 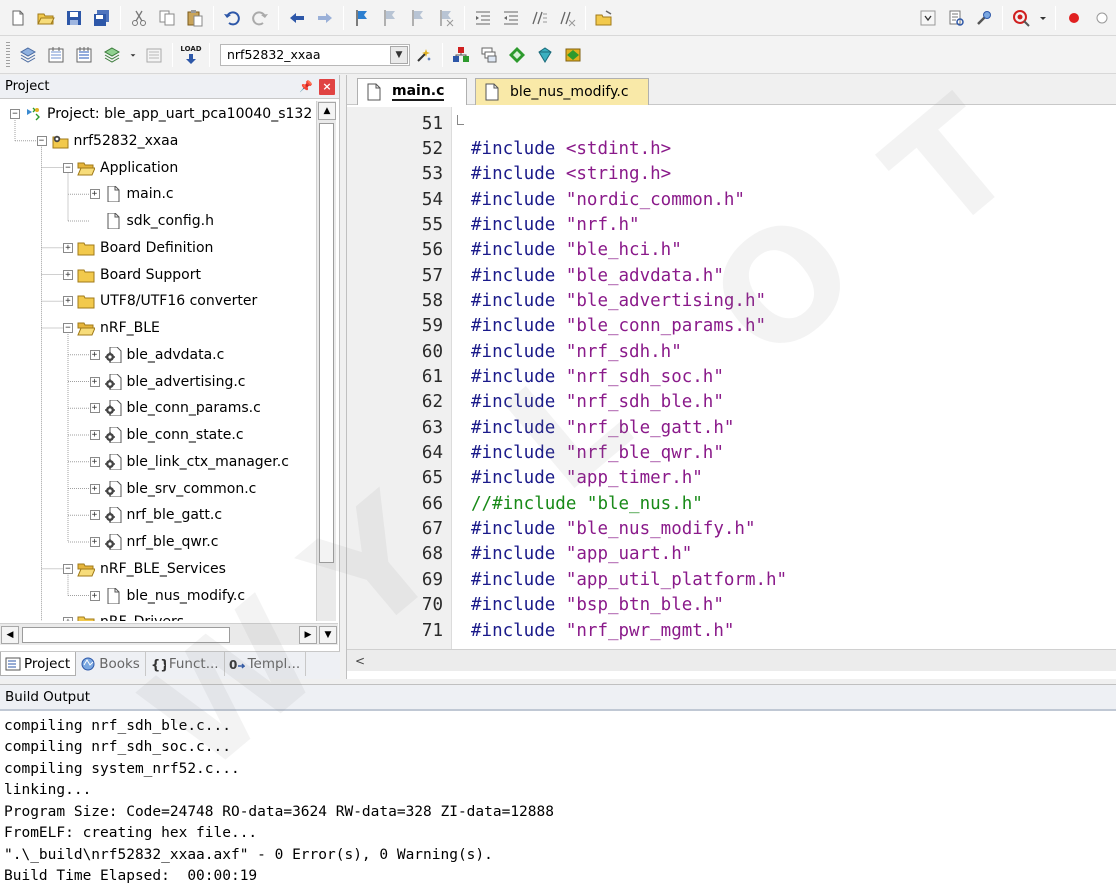 What do you see at coordinates (111, 328) in the screenshot?
I see `tree-item: − nRF_BLE` at bounding box center [111, 328].